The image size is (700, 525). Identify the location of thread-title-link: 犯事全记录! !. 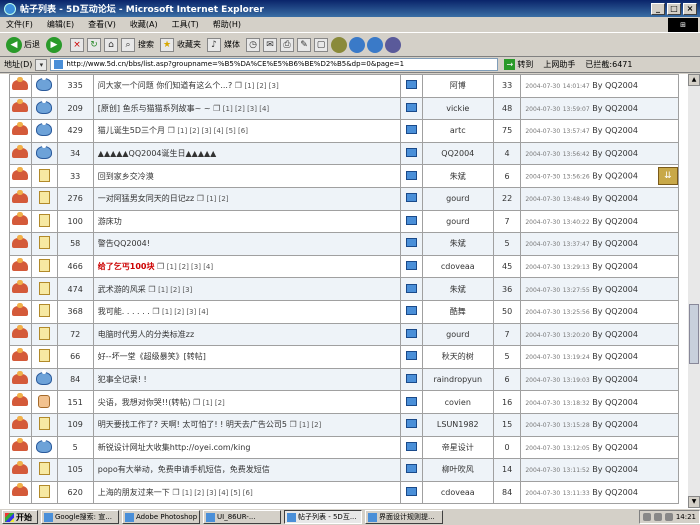
(122, 379).